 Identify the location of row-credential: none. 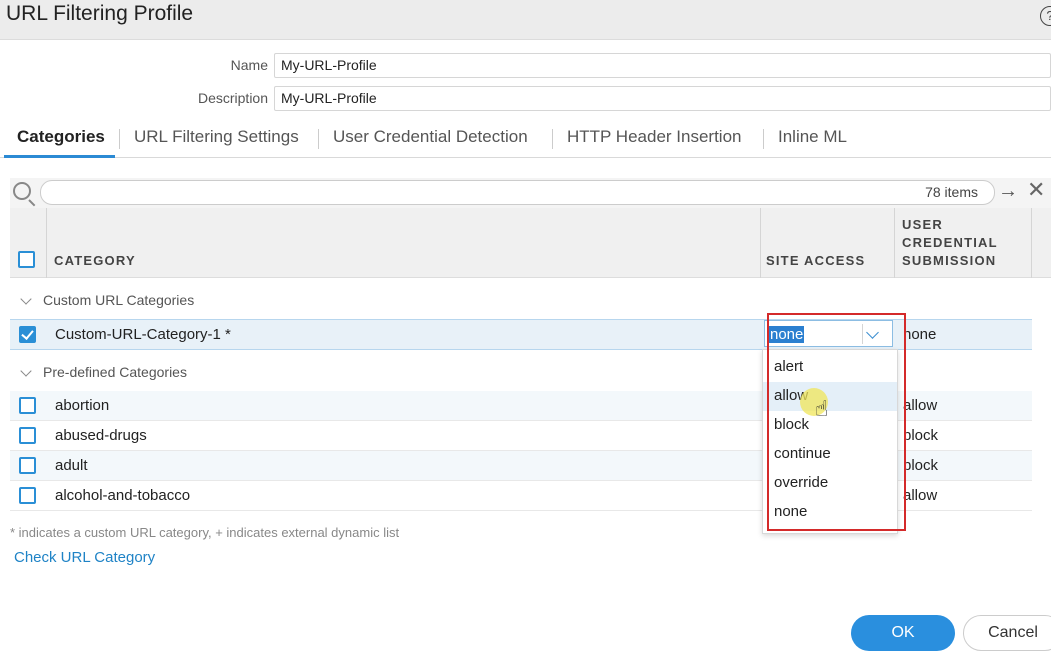
(920, 334).